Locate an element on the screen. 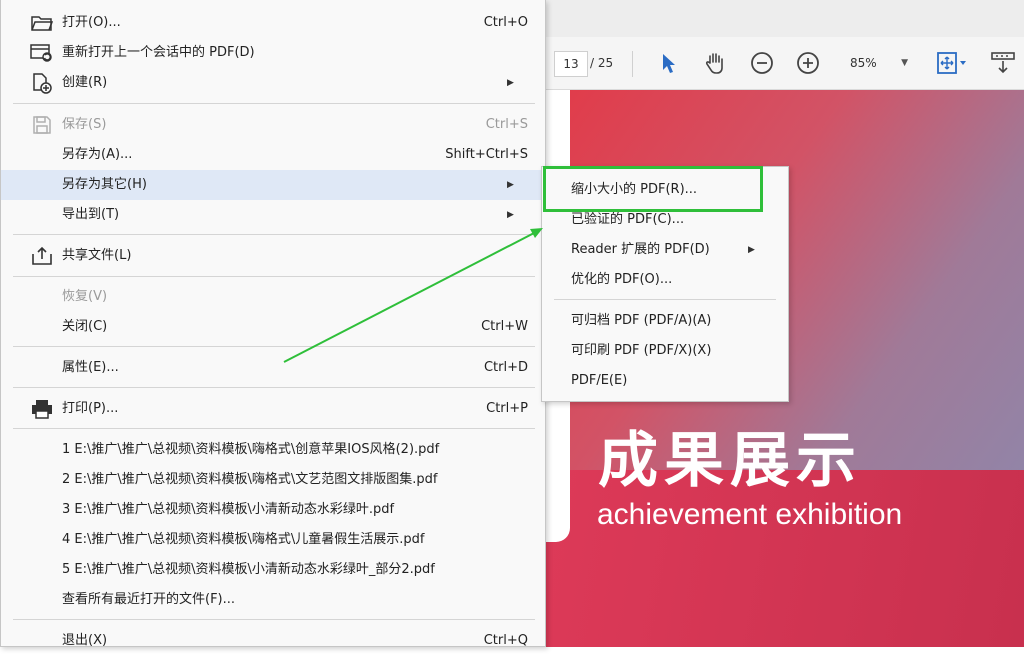 This screenshot has height=656, width=1024. menu-item-save: 保存(S) Ctrl+S is located at coordinates (273, 125).